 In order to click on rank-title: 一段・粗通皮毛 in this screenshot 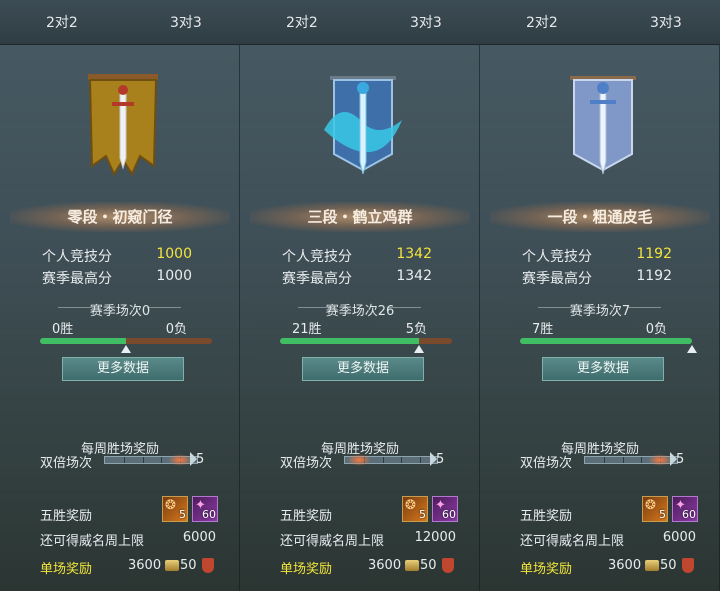, I will do `click(600, 217)`.